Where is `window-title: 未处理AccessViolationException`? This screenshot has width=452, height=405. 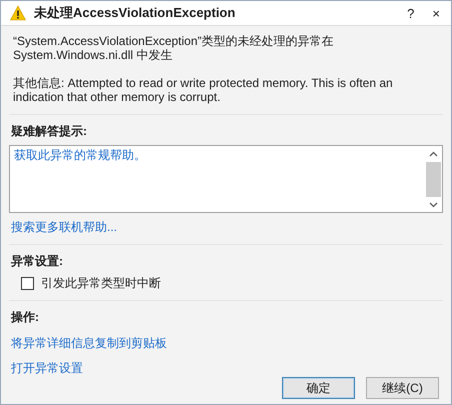
window-title: 未处理AccessViolationException is located at coordinates (135, 13).